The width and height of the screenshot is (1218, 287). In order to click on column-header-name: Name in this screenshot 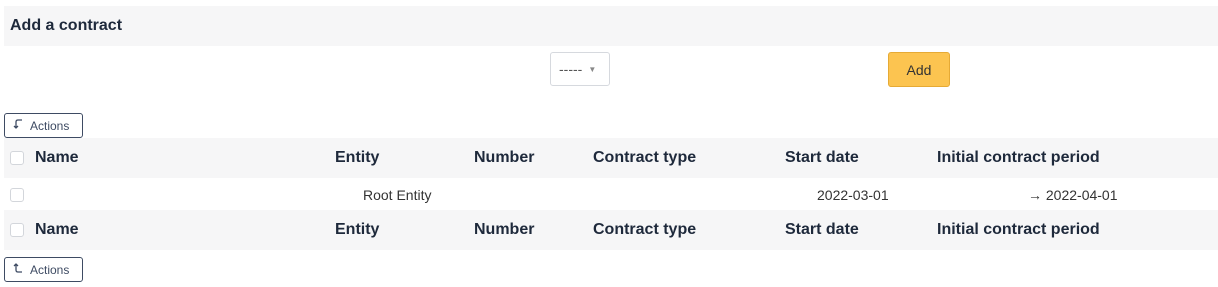, I will do `click(57, 158)`.